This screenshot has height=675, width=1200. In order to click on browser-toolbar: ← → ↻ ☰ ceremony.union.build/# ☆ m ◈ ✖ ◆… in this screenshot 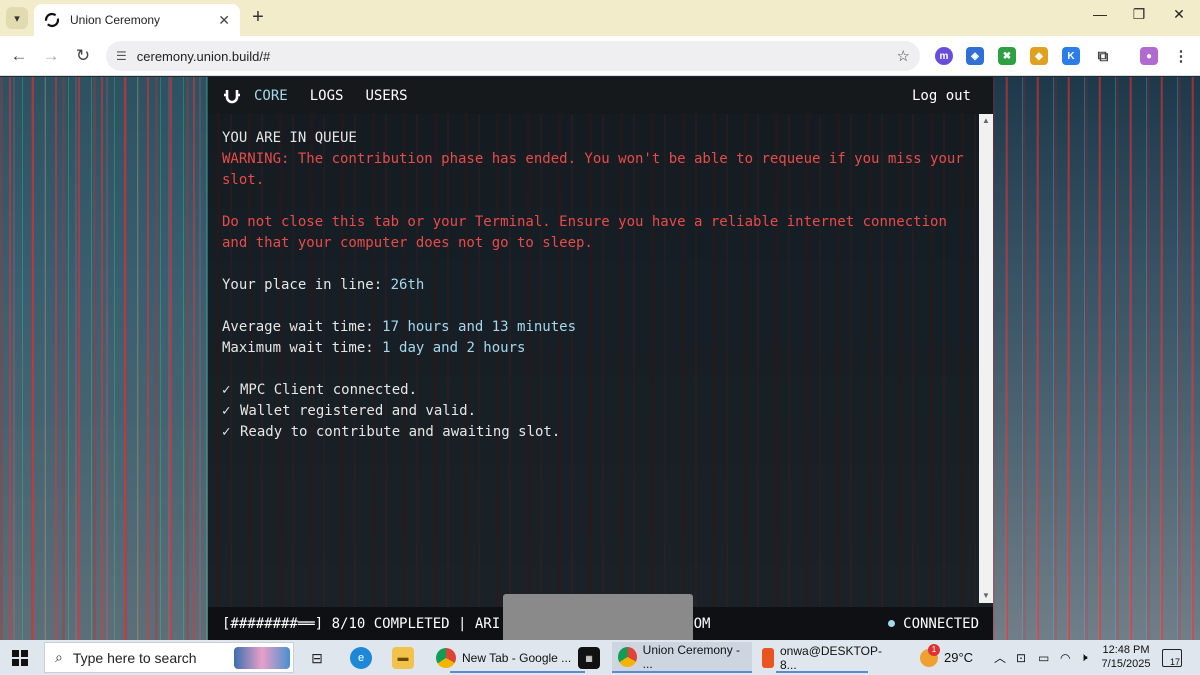, I will do `click(600, 56)`.